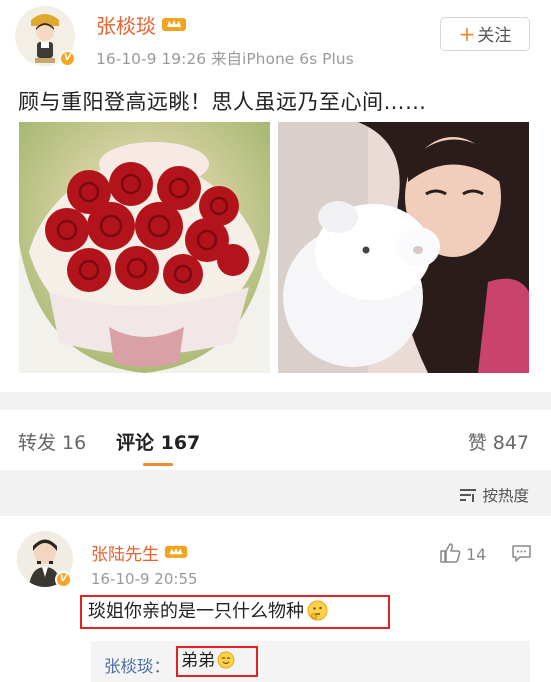 The width and height of the screenshot is (551, 682). What do you see at coordinates (494, 495) in the screenshot?
I see `sort-by-hot-button: 按热度` at bounding box center [494, 495].